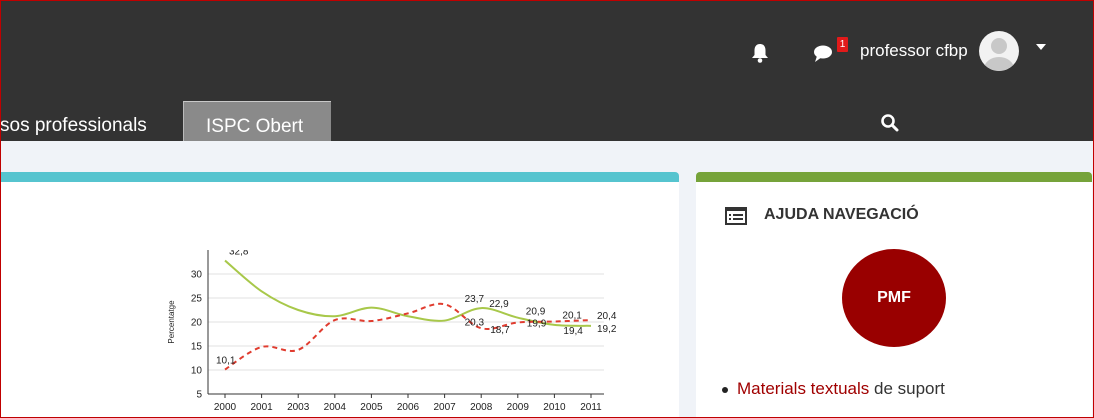 This screenshot has width=1094, height=418. What do you see at coordinates (907, 388) in the screenshot?
I see `list-item-rest: de suport` at bounding box center [907, 388].